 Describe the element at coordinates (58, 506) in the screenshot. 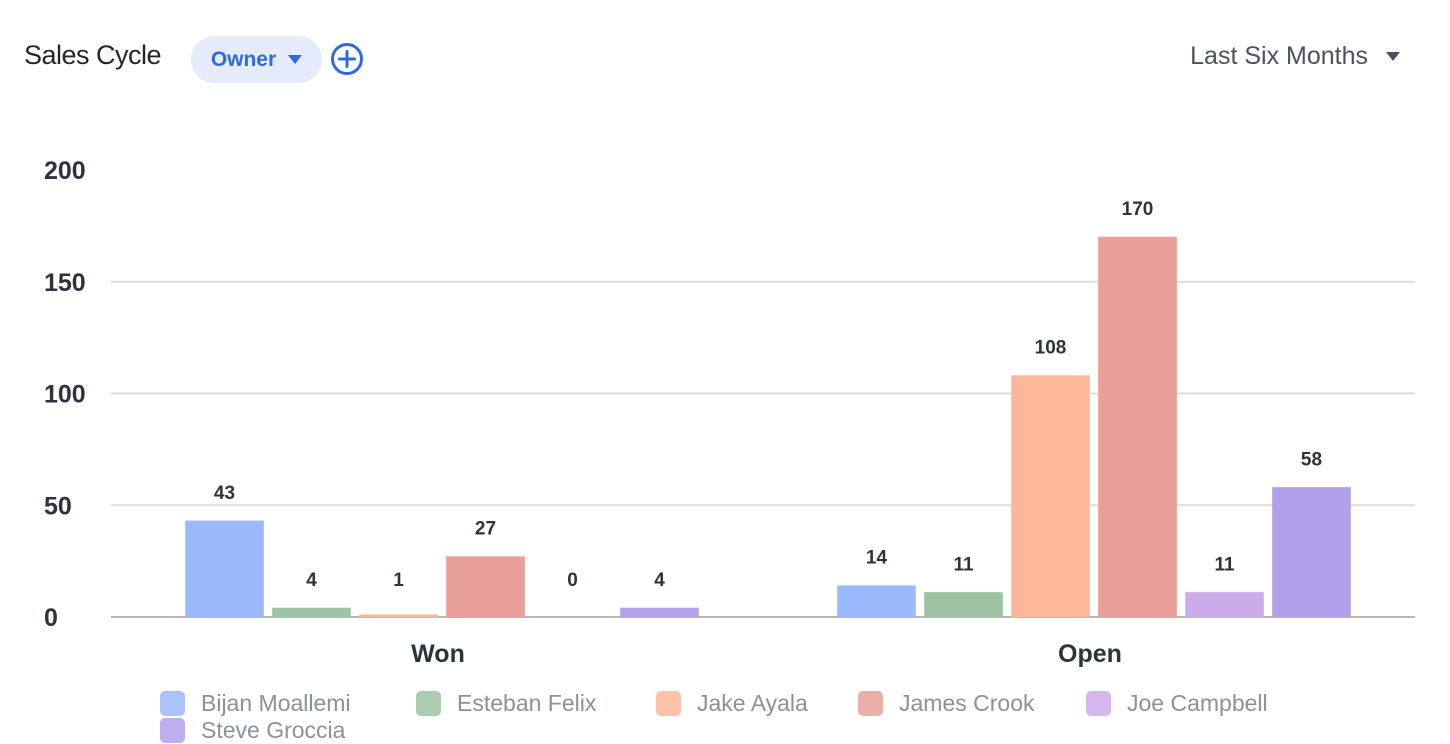

I see `y-tick-label: 50` at that location.